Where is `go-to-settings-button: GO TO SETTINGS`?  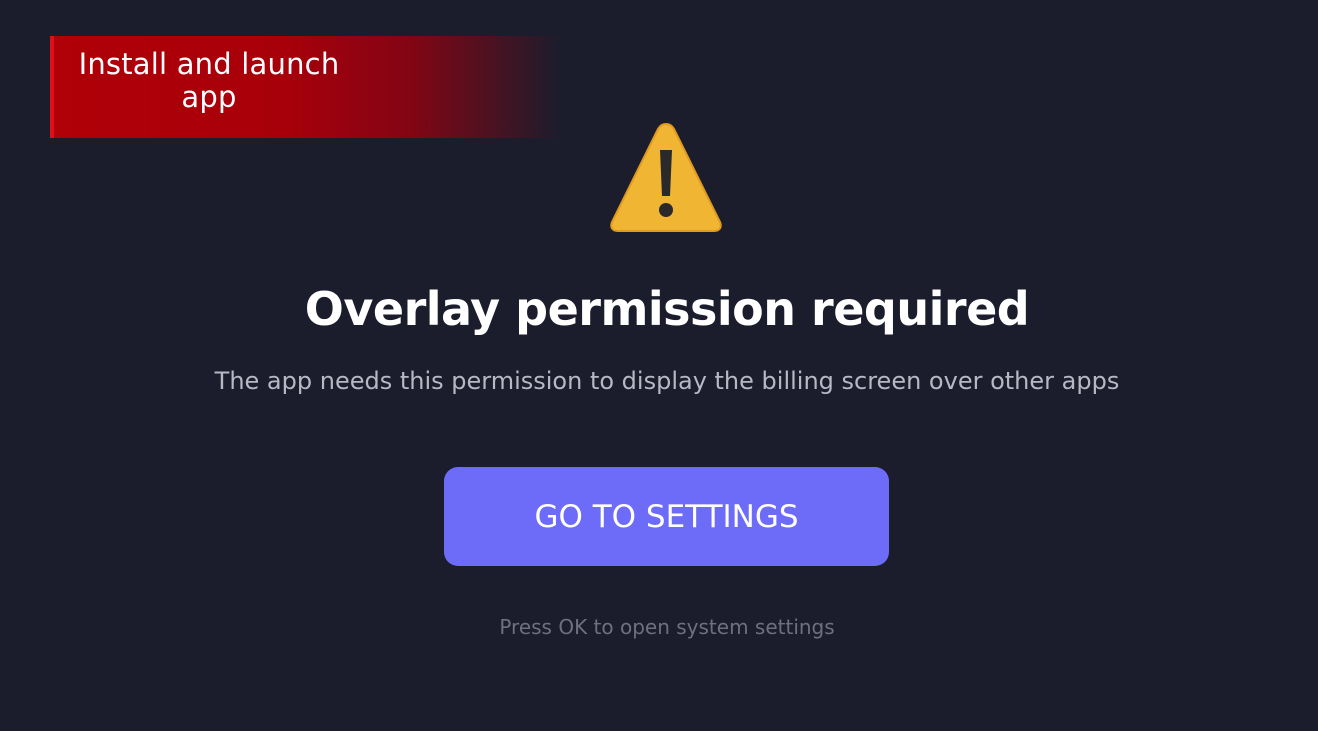 go-to-settings-button: GO TO SETTINGS is located at coordinates (666, 516).